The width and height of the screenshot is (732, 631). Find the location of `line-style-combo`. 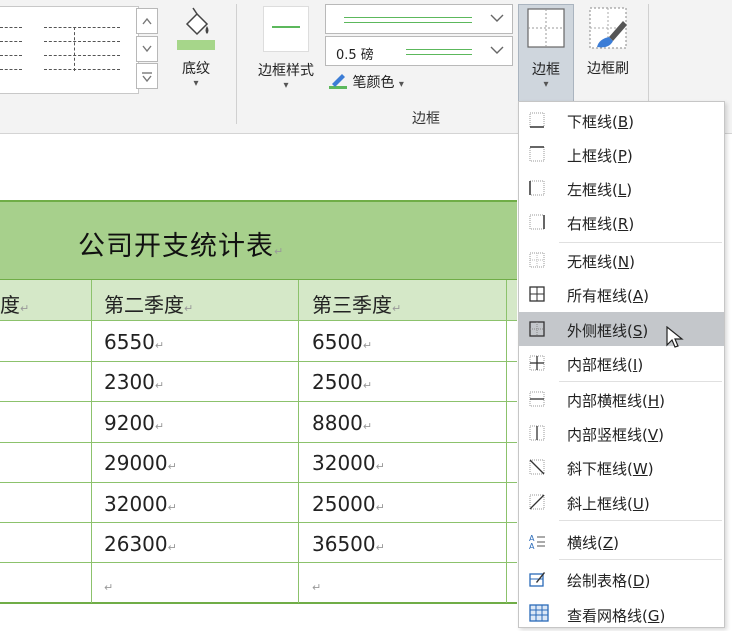

line-style-combo is located at coordinates (419, 19).